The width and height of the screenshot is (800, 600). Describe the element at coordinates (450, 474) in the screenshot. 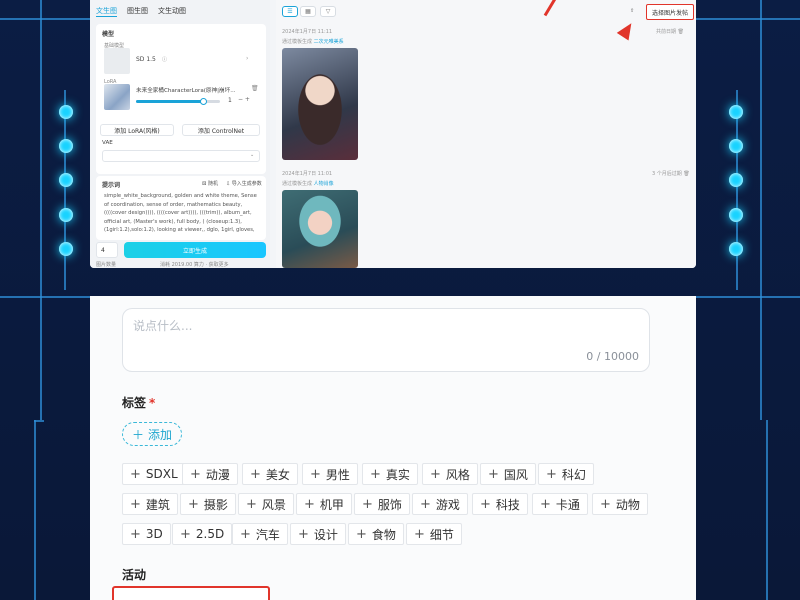

I see `tag-chip-style: + 风格` at that location.